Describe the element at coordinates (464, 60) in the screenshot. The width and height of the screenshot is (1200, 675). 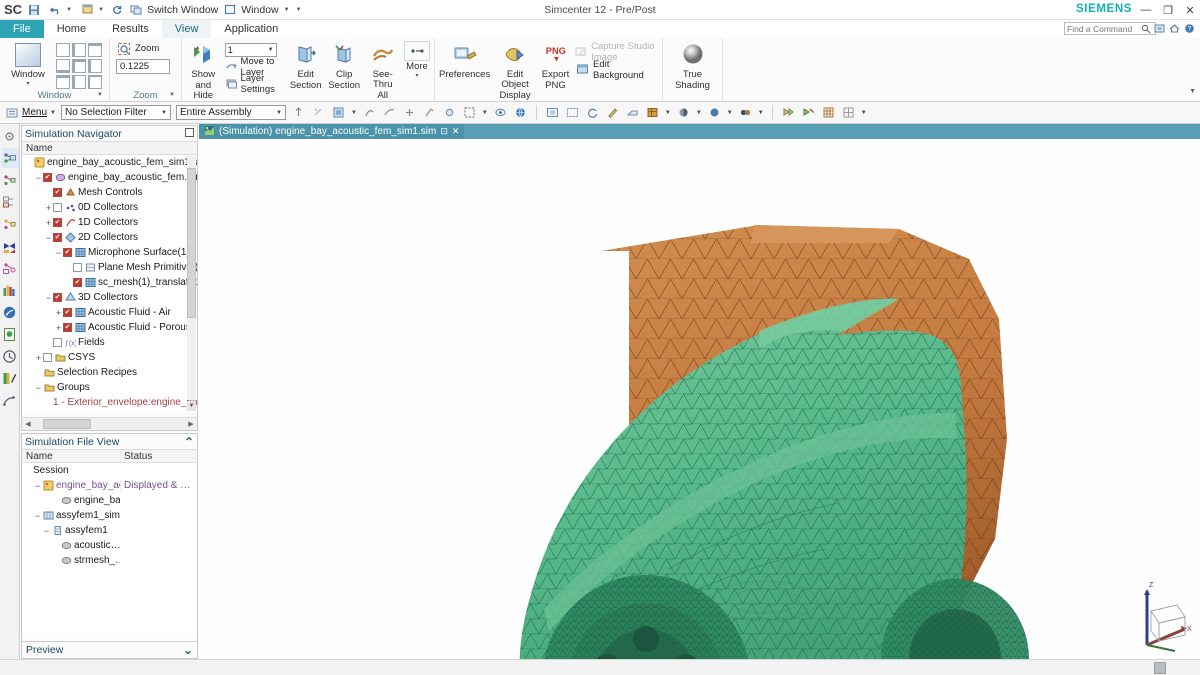
I see `preferences-button: Preferences` at that location.